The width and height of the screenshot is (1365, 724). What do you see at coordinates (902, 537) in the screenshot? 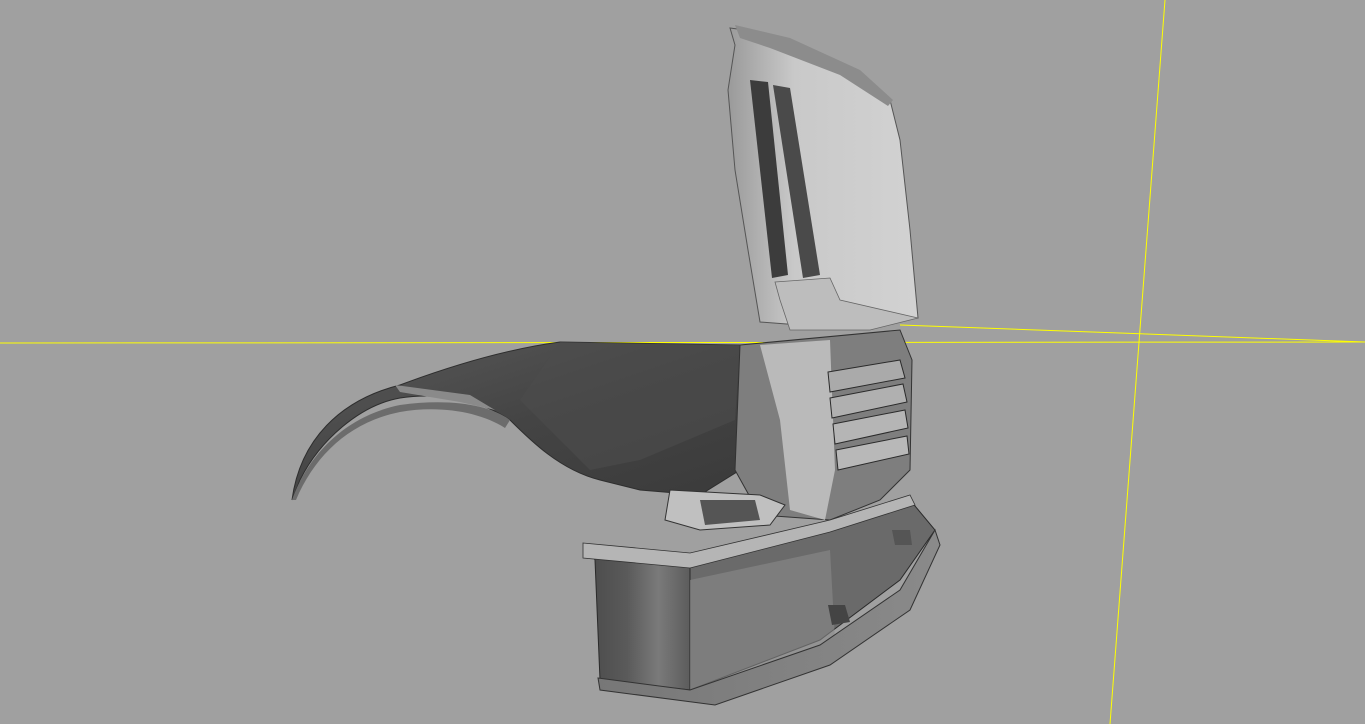
I see `splitter-support-right` at bounding box center [902, 537].